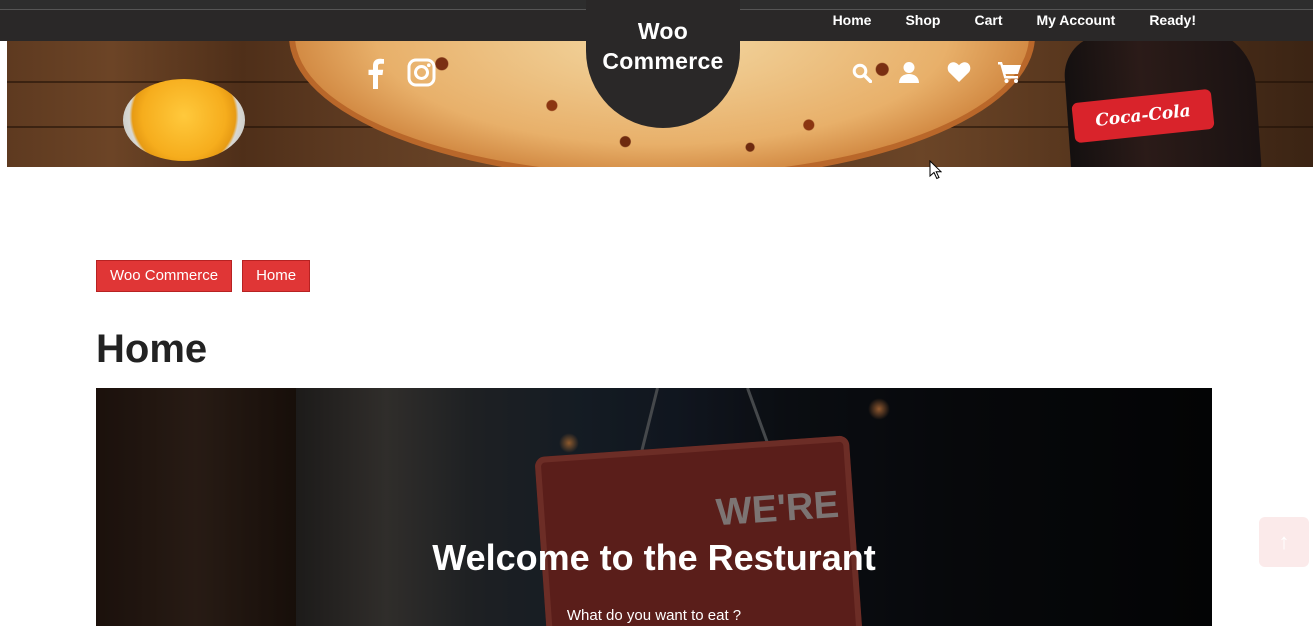 Image resolution: width=1313 pixels, height=626 pixels. I want to click on facebook-icon, so click(375, 73).